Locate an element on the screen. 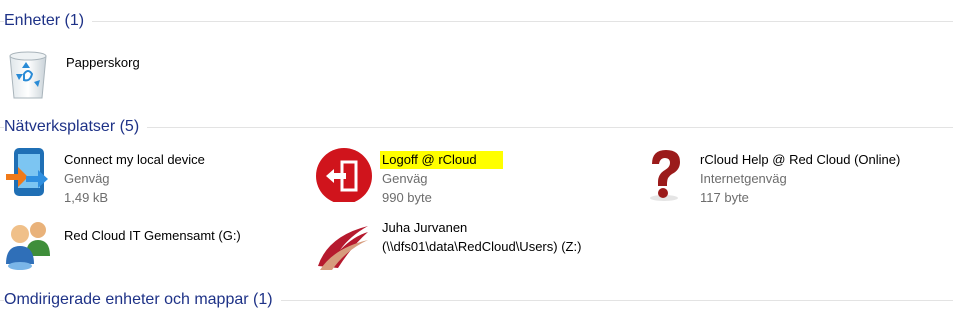 The image size is (957, 313). group-header-network: Nätverksplatser (5) is located at coordinates (478, 128).